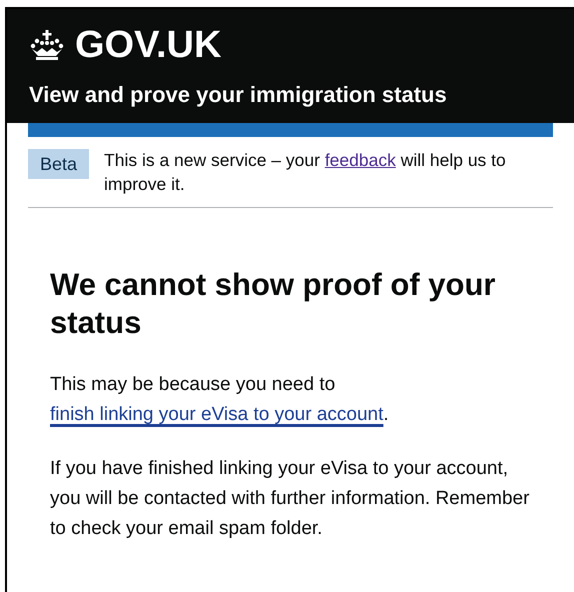 The height and width of the screenshot is (592, 574). I want to click on logo-text: GOV.UK, so click(148, 45).